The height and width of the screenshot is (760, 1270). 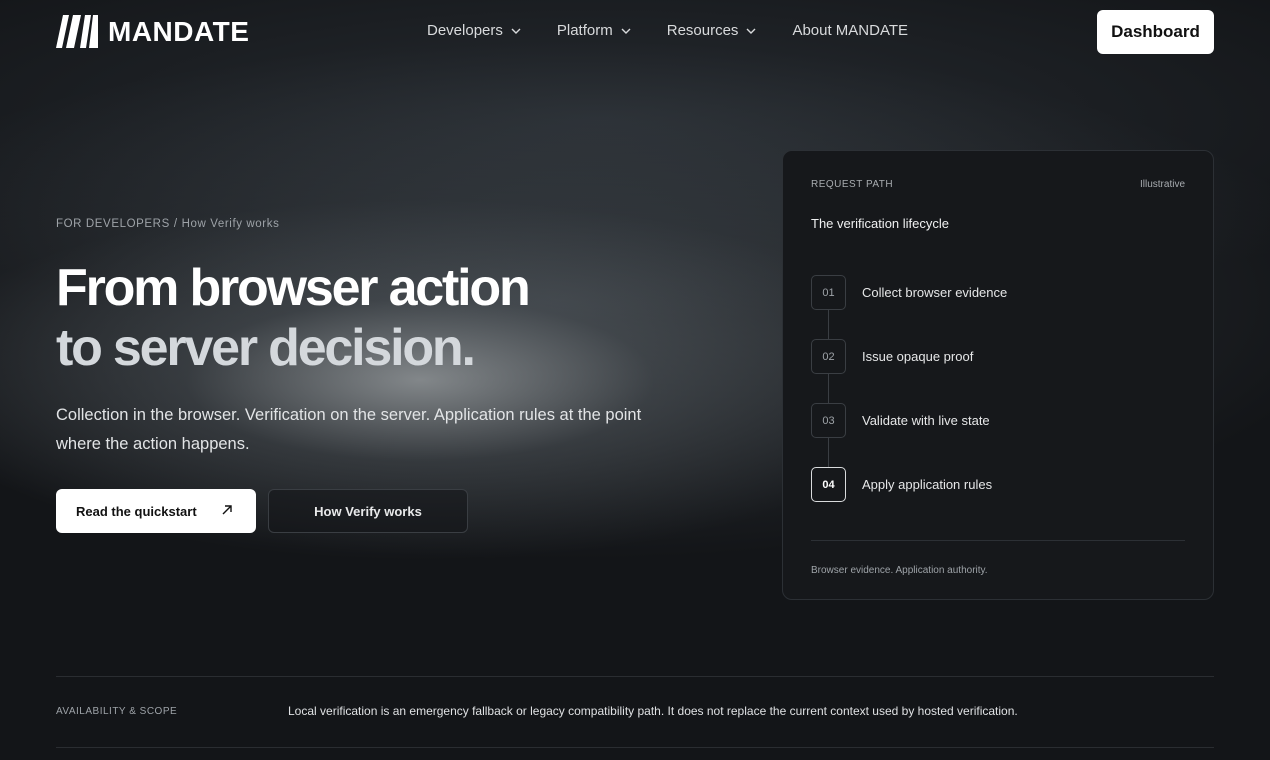 What do you see at coordinates (635, 676) in the screenshot?
I see `scope-divider-top` at bounding box center [635, 676].